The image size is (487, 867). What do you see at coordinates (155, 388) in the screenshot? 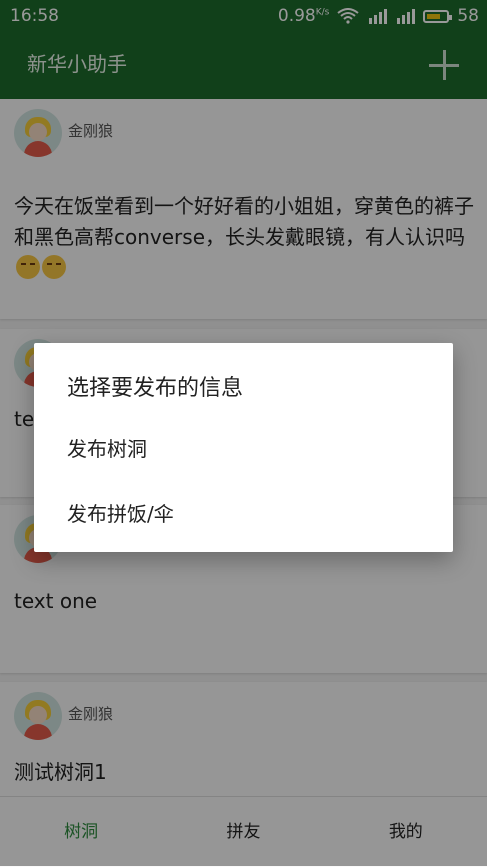
I see `dialog-title: 选择要发布的信息` at bounding box center [155, 388].